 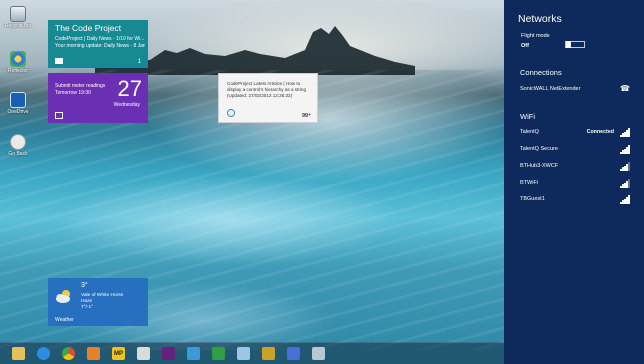 I want to click on calendar-icon, so click(x=59, y=115).